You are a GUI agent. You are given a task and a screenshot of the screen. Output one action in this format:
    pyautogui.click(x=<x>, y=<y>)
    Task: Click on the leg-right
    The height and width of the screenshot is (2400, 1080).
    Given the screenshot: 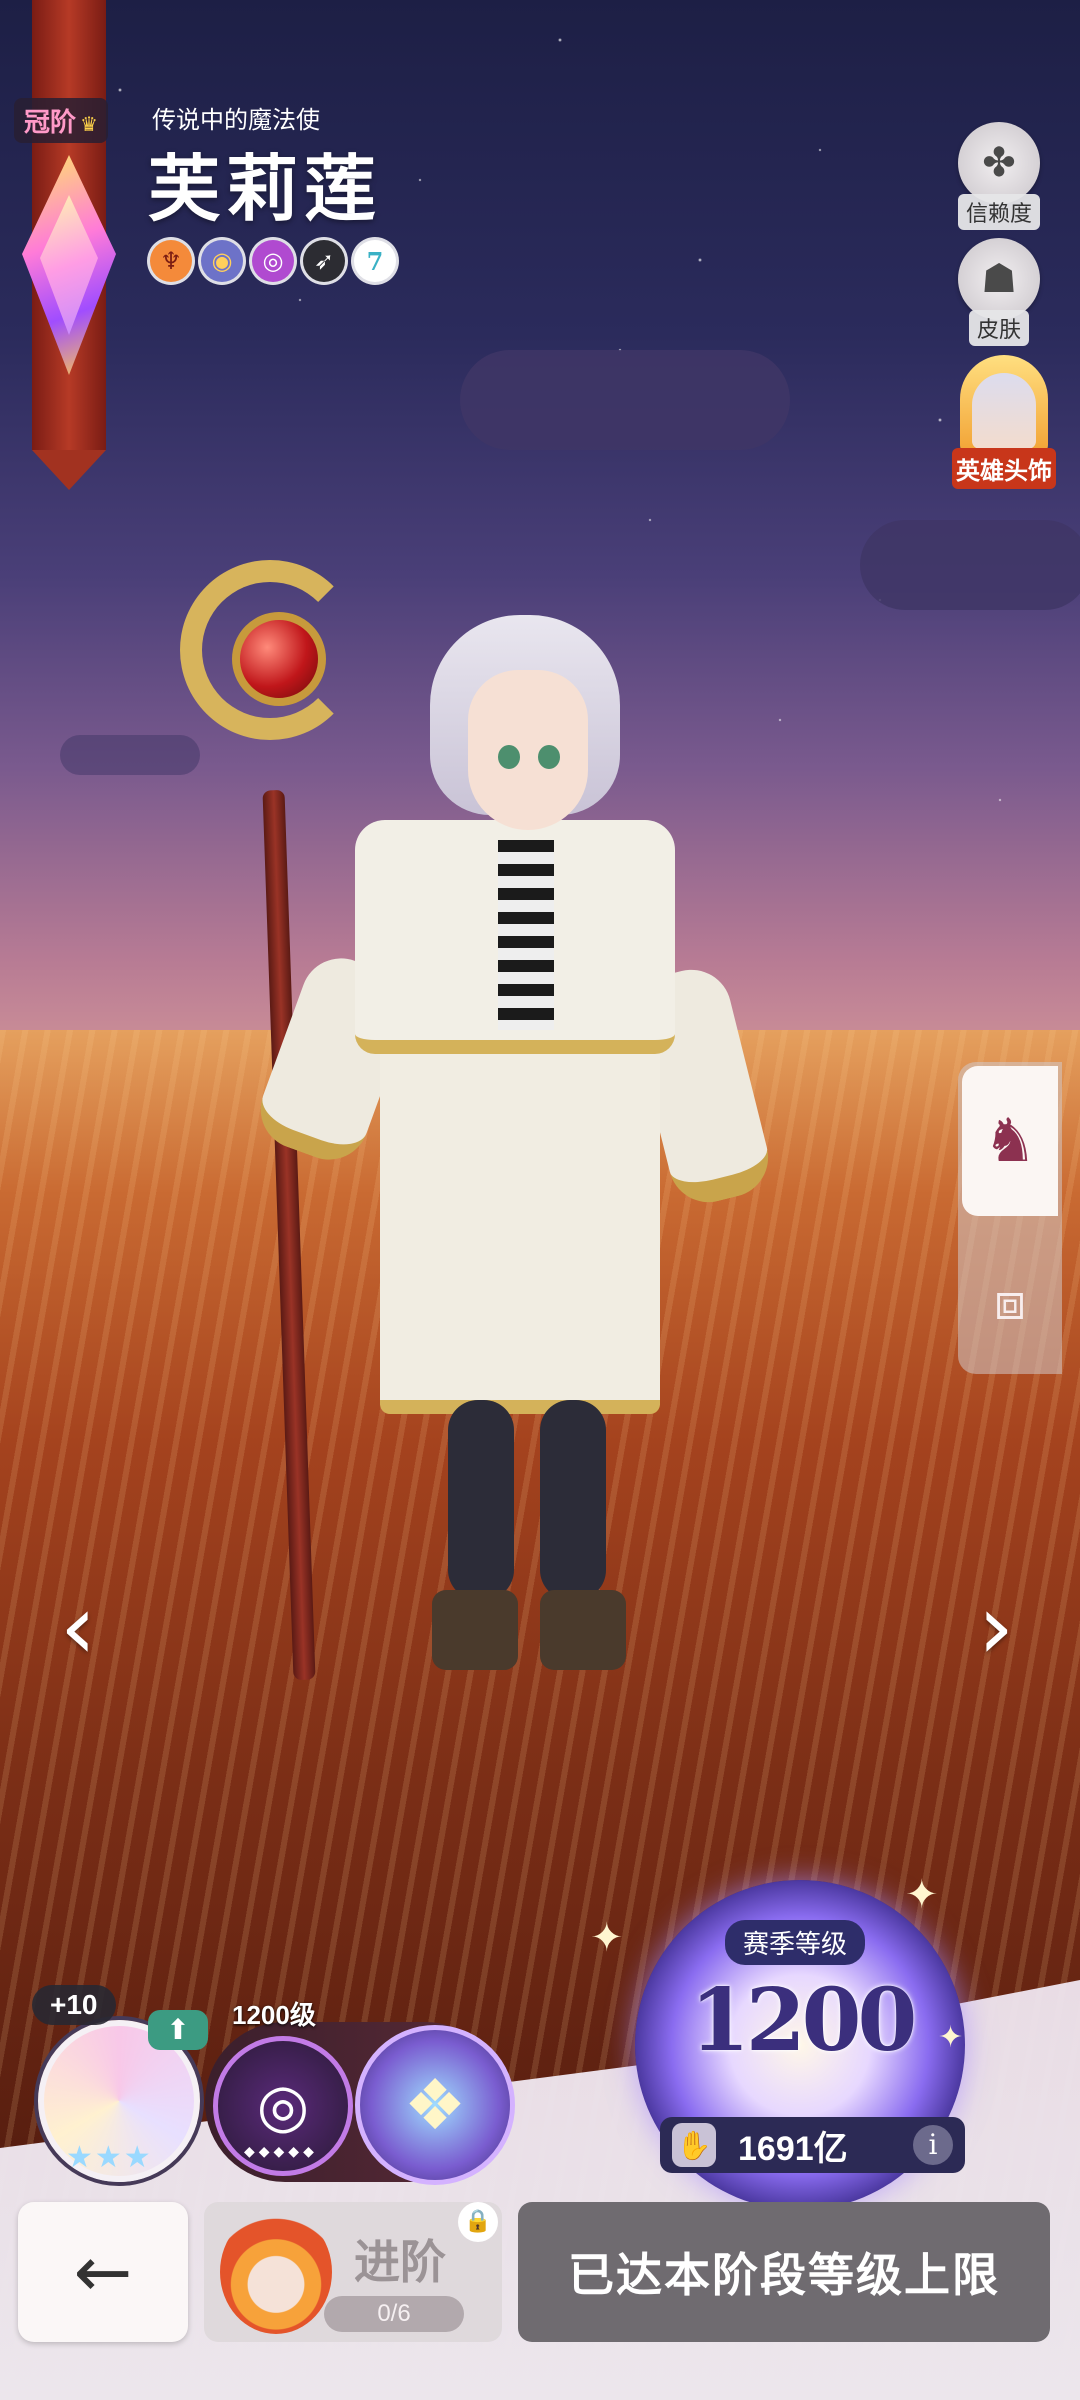 What is the action you would take?
    pyautogui.click(x=573, y=1500)
    